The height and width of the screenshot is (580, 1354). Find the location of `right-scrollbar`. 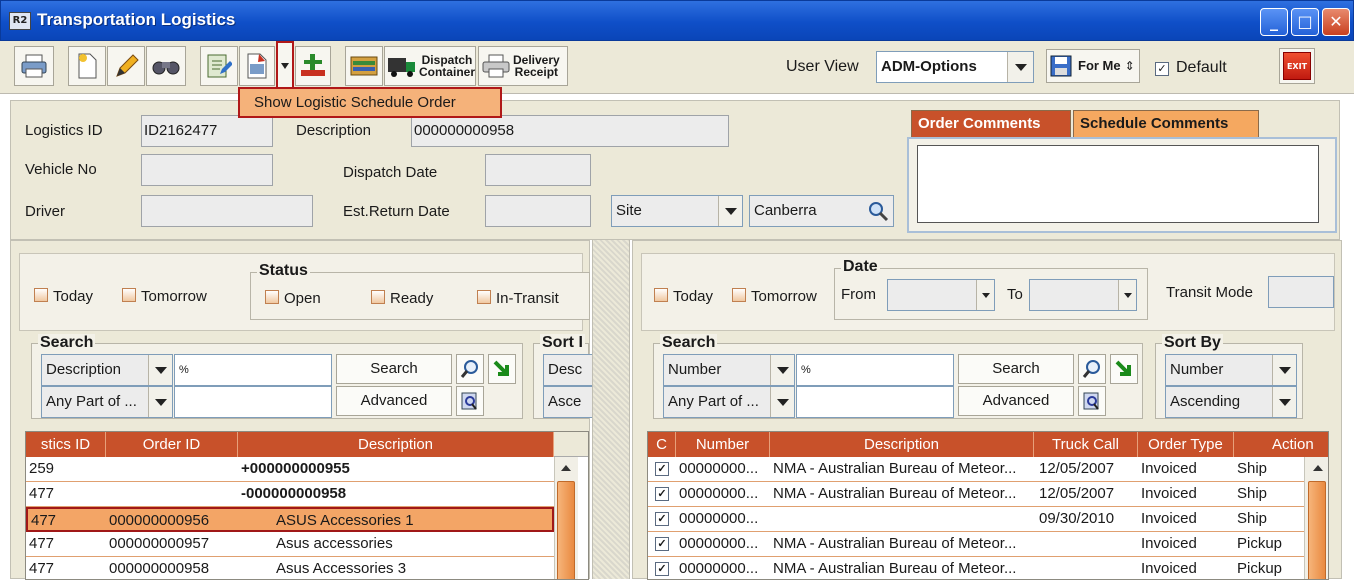

right-scrollbar is located at coordinates (1316, 518).